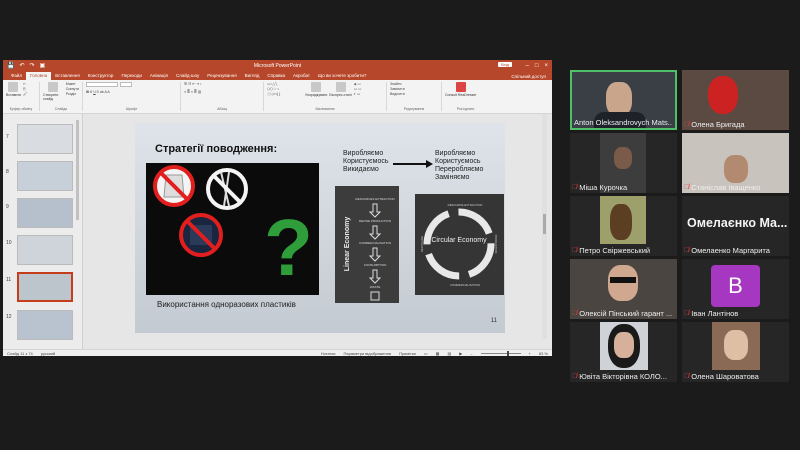 This screenshot has height=450, width=800. I want to click on dog-photo, so click(621, 222).